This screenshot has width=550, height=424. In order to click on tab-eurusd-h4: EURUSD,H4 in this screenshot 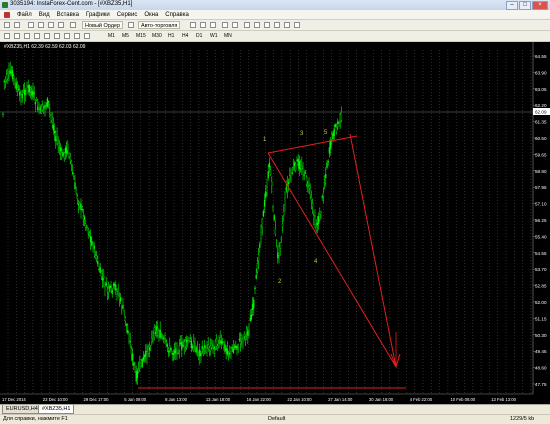, I will do `click(22, 409)`.